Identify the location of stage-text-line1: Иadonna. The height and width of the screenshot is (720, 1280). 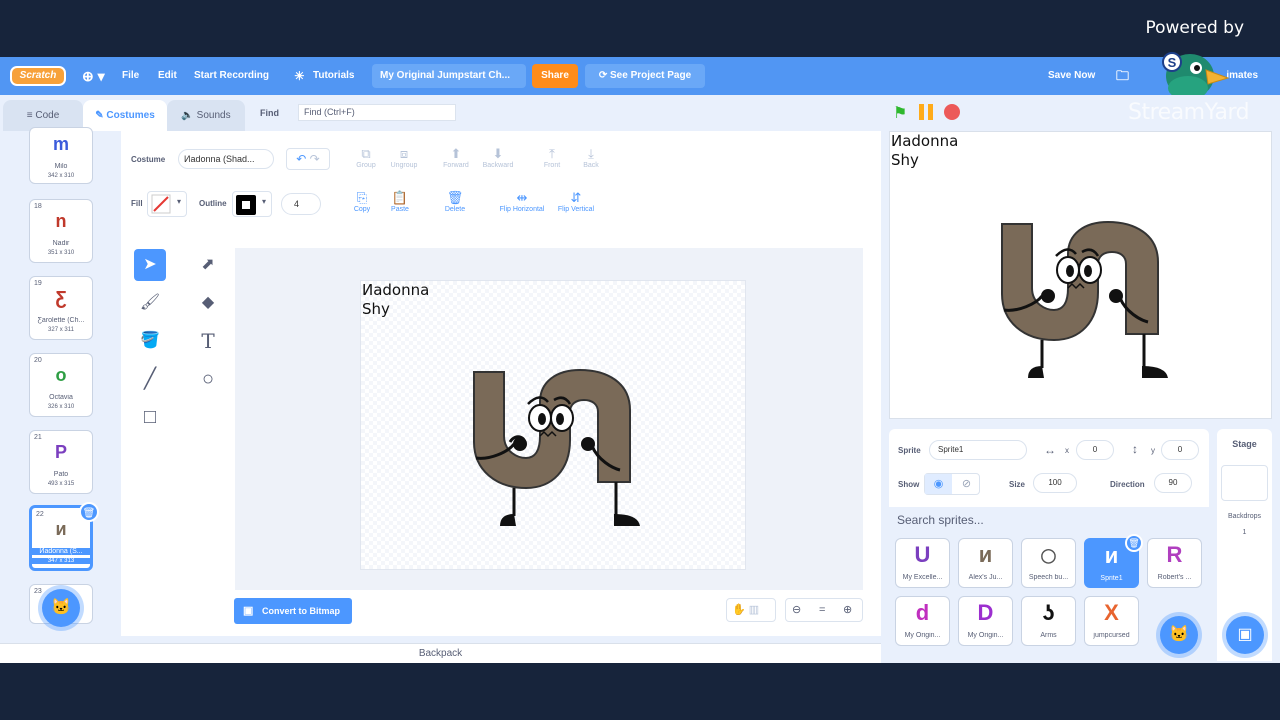
(925, 141).